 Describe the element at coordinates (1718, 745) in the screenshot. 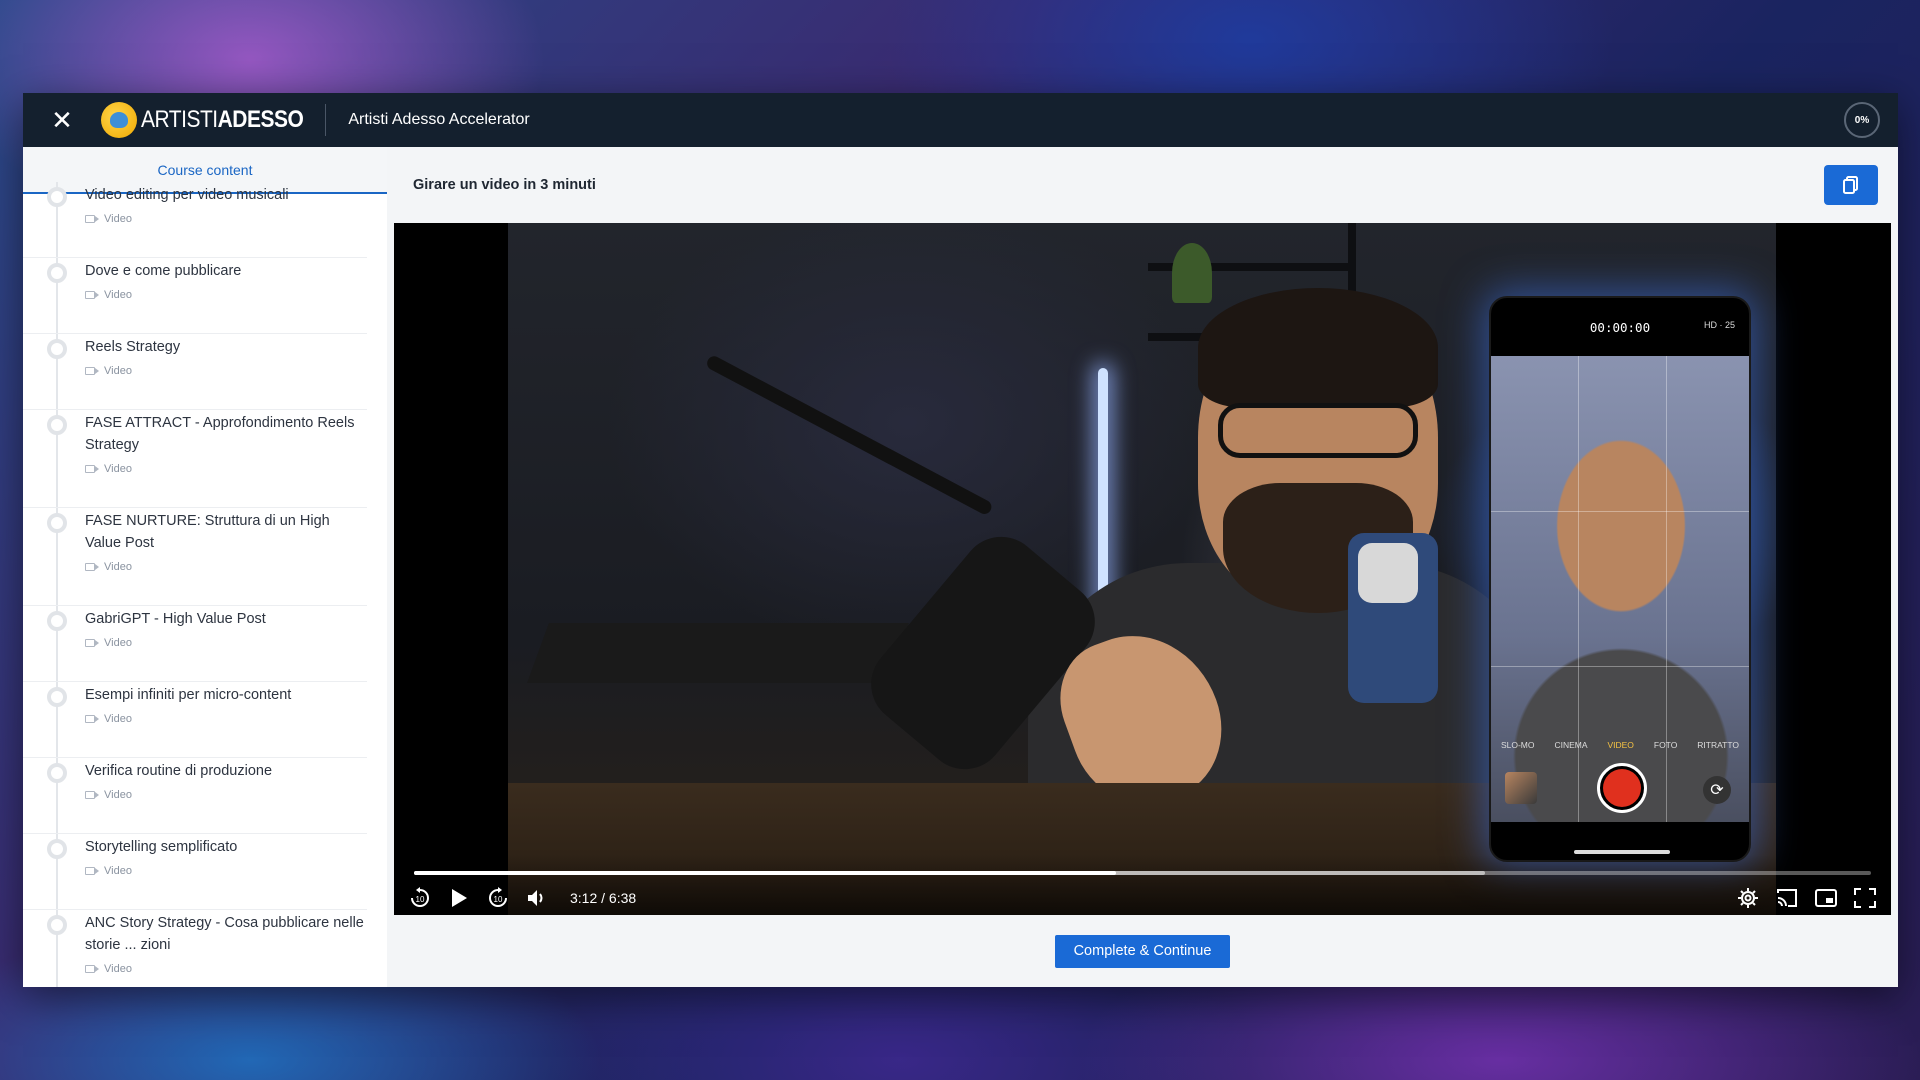

I see `camera-mode-label: RITRATTO` at that location.